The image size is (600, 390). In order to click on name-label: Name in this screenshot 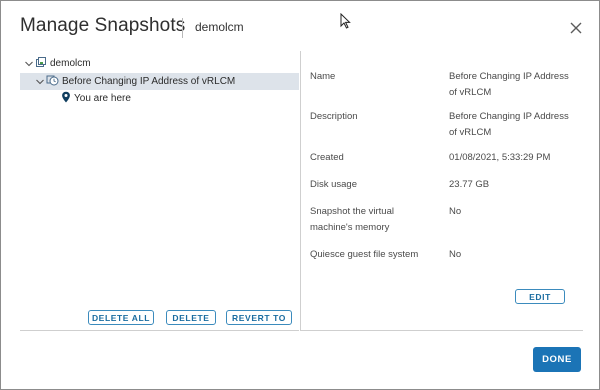, I will do `click(323, 76)`.